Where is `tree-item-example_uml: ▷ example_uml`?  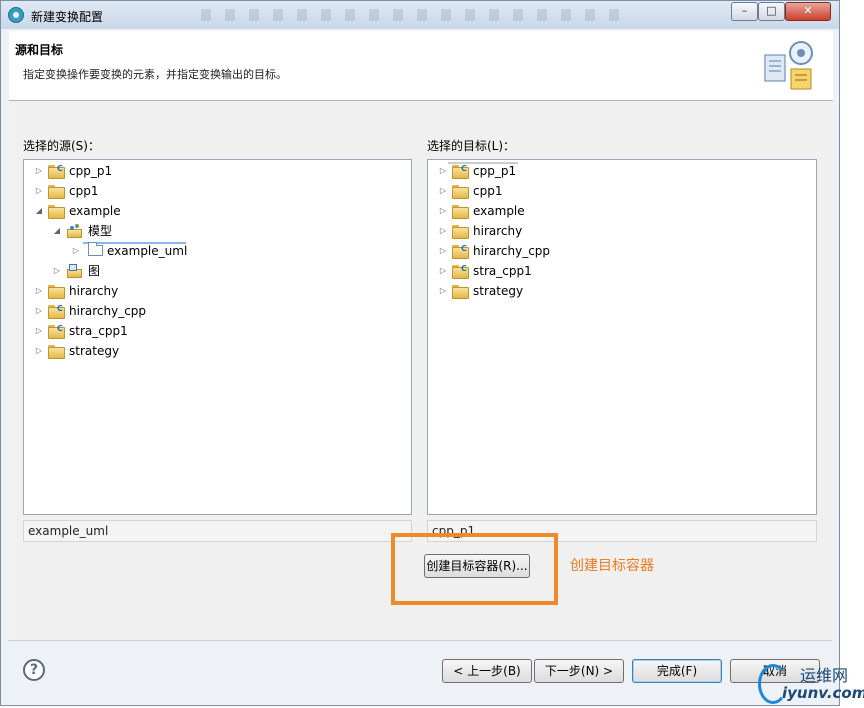
tree-item-example_uml: ▷ example_uml is located at coordinates (217, 251).